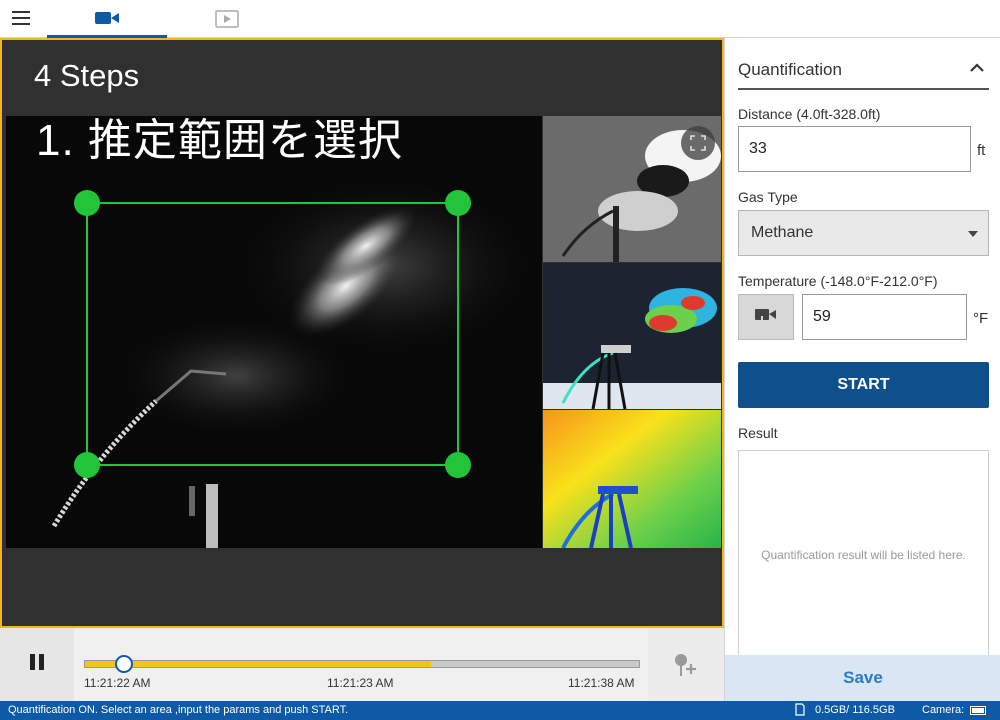 Image resolution: width=1000 pixels, height=720 pixels. Describe the element at coordinates (981, 318) in the screenshot. I see `temperature-unit: °F` at that location.